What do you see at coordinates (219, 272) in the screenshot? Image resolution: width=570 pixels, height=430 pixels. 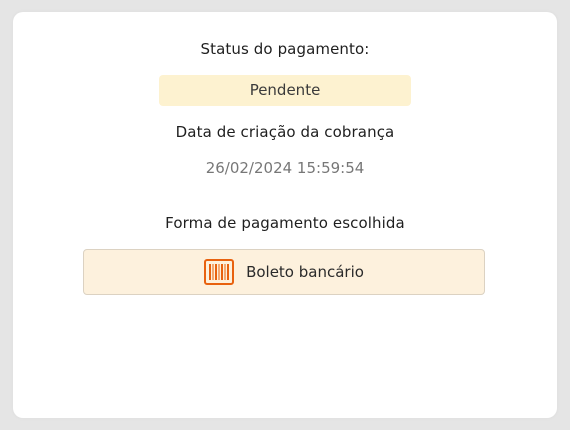 I see `barcode-icon` at bounding box center [219, 272].